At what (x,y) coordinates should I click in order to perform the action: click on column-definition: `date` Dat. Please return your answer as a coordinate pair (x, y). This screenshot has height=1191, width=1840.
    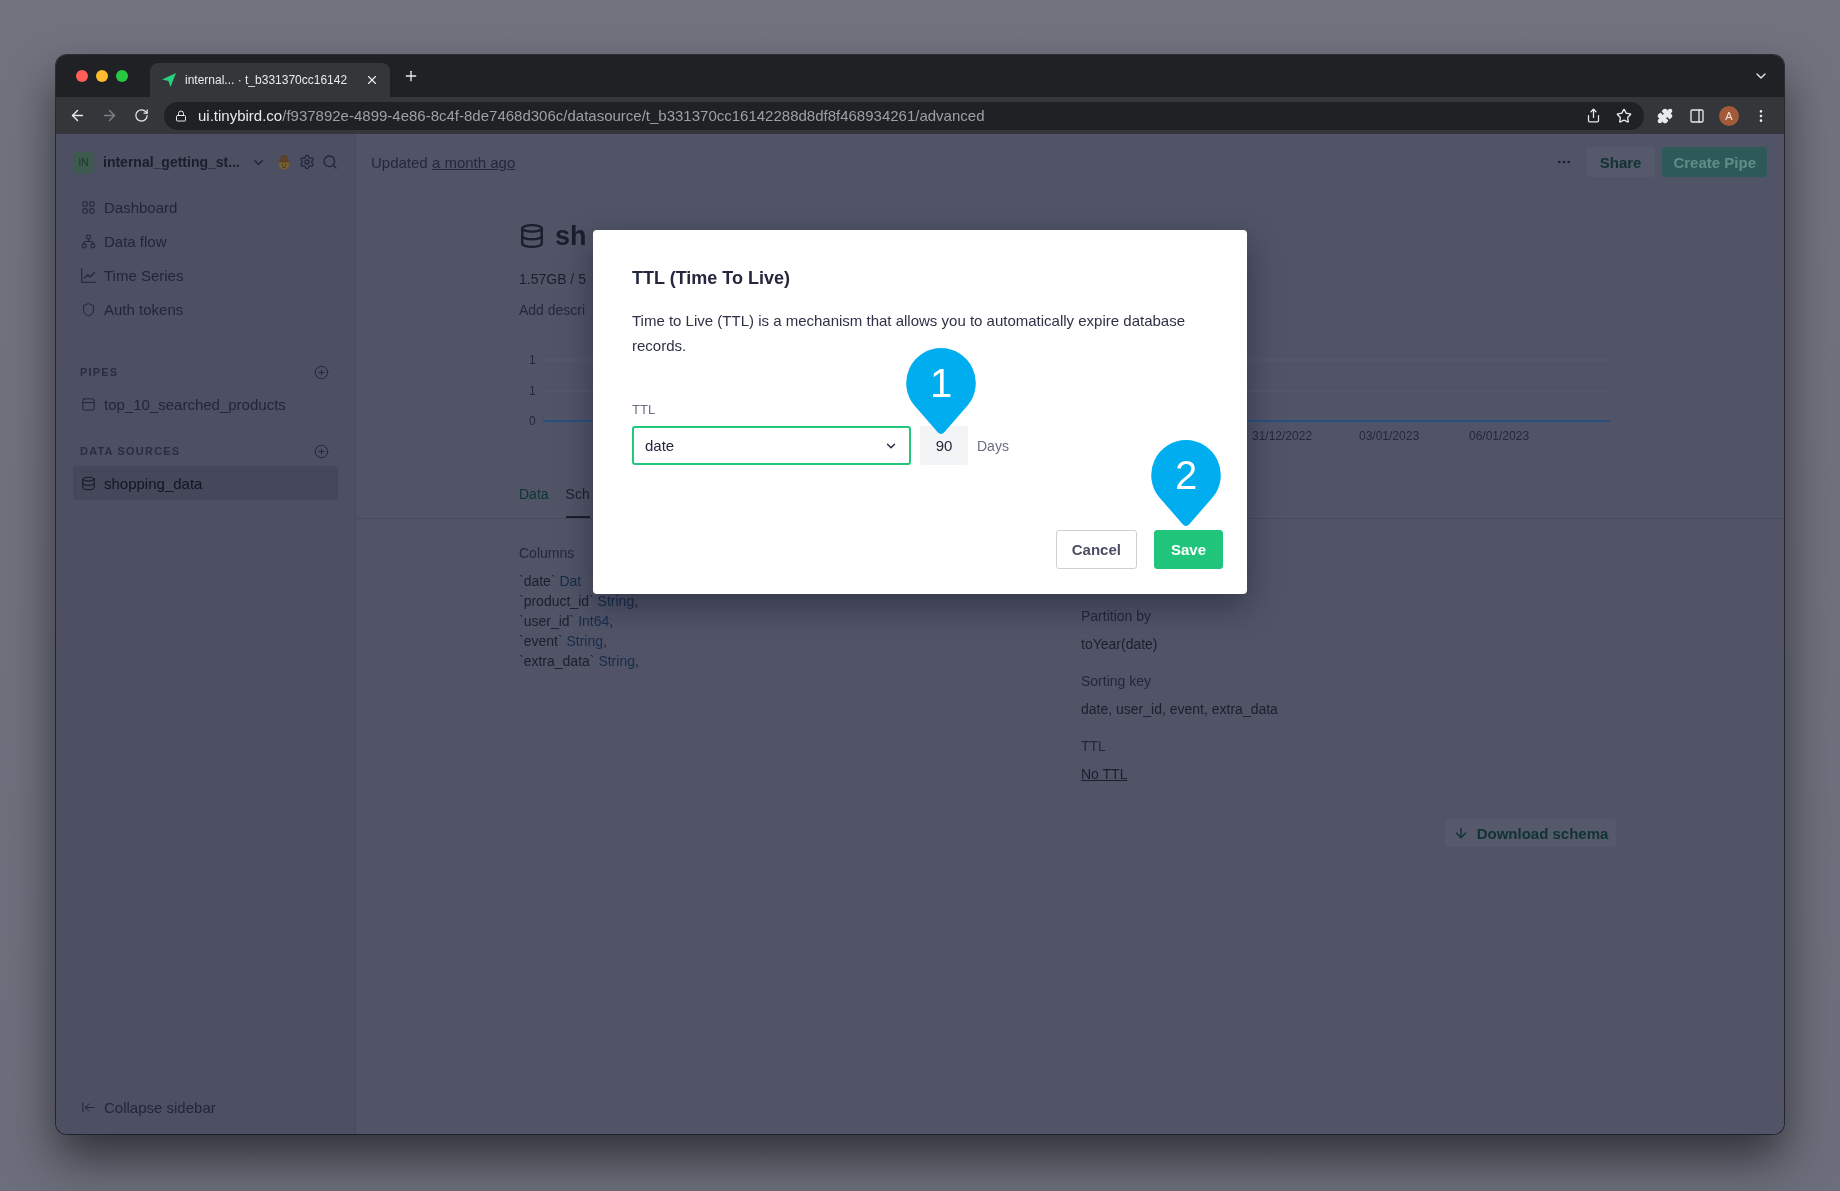
    Looking at the image, I should click on (550, 581).